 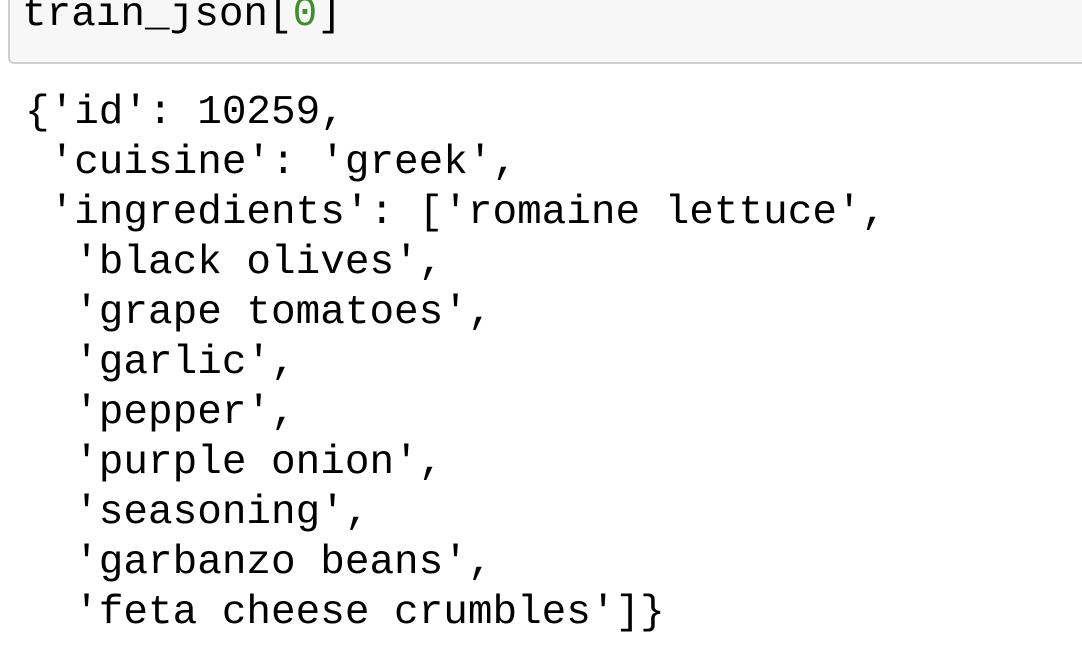 I want to click on code-input-text: train_json[0], so click(x=182, y=19).